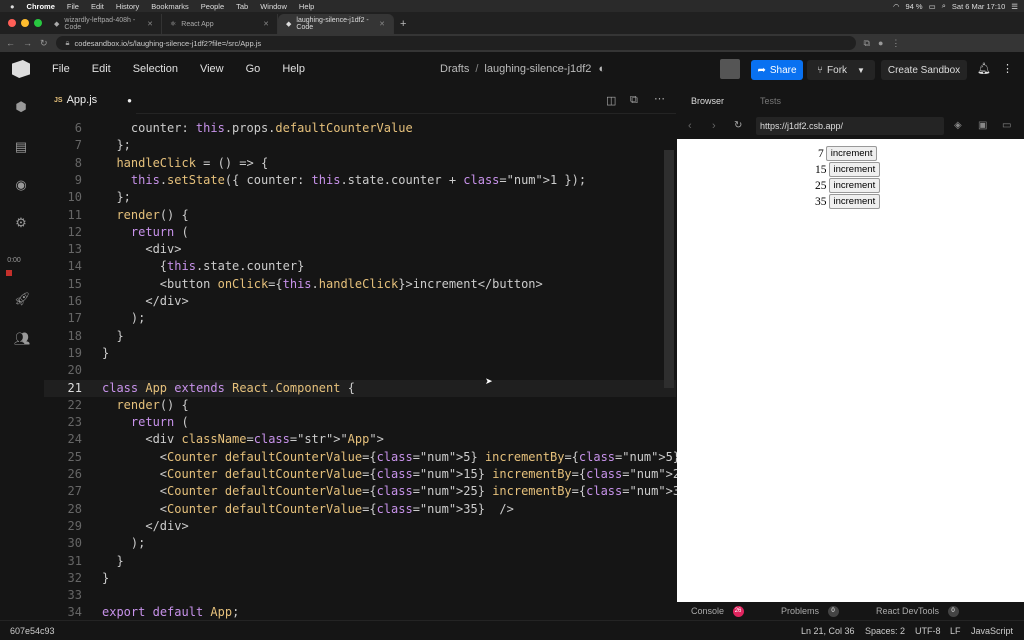 This screenshot has width=1024, height=640. Describe the element at coordinates (861, 70) in the screenshot. I see `chevron-down-icon: ▼` at that location.